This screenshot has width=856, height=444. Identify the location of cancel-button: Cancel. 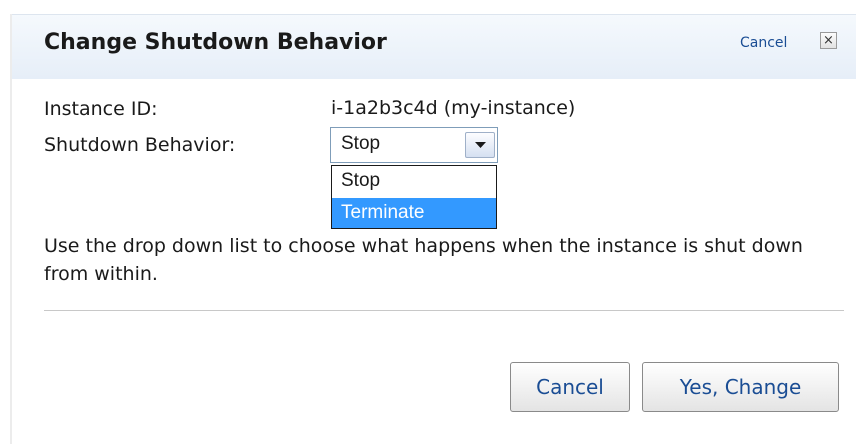
(570, 387).